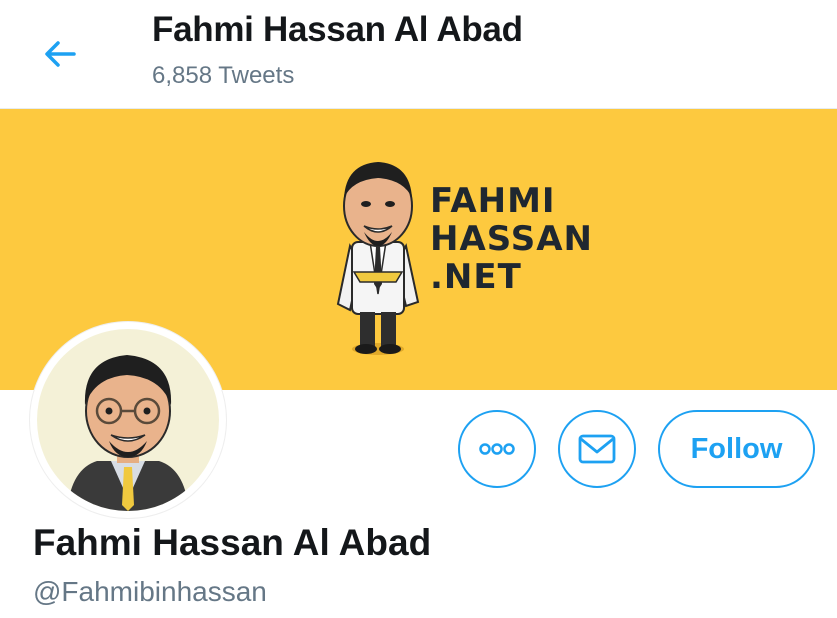 The height and width of the screenshot is (618, 837). What do you see at coordinates (476, 277) in the screenshot?
I see `logo-line: .NET` at bounding box center [476, 277].